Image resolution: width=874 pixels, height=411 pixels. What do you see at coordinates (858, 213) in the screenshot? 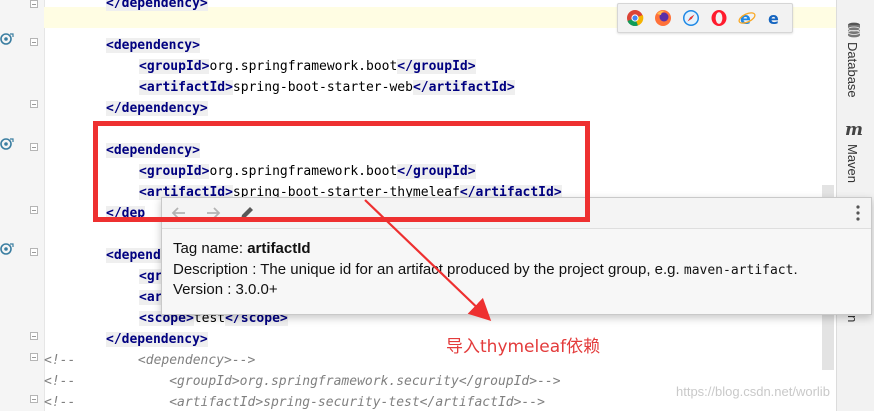
I see `more-options-icon` at bounding box center [858, 213].